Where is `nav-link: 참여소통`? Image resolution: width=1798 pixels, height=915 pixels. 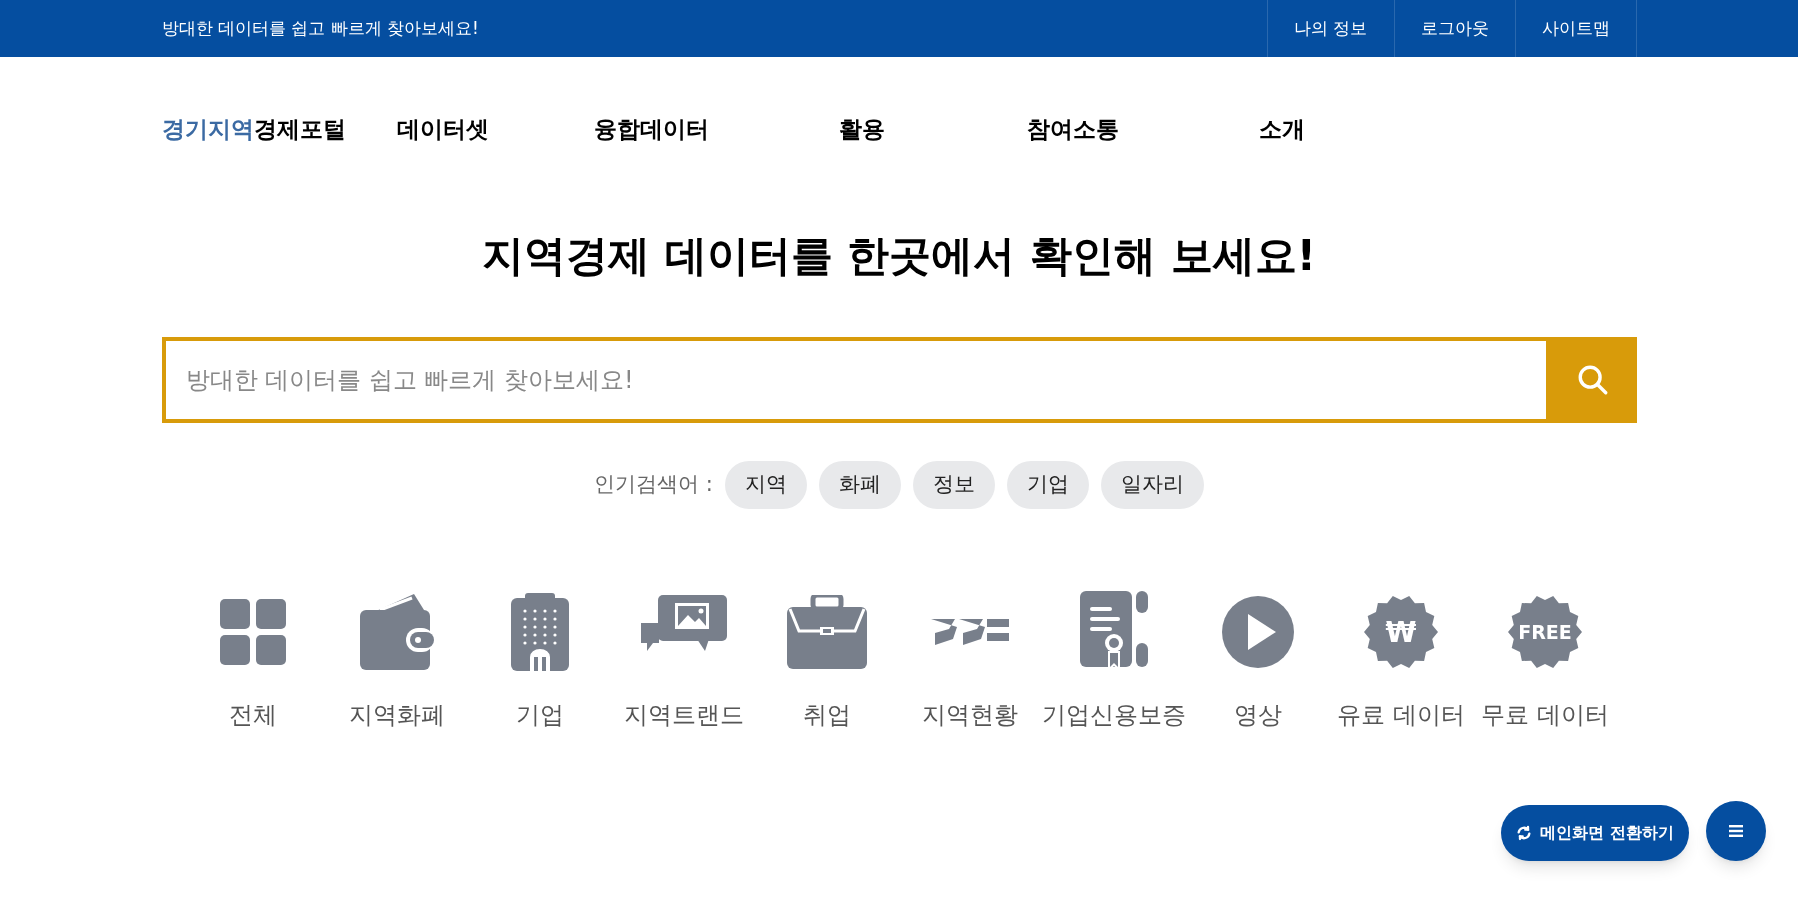 nav-link: 참여소통 is located at coordinates (1142, 129).